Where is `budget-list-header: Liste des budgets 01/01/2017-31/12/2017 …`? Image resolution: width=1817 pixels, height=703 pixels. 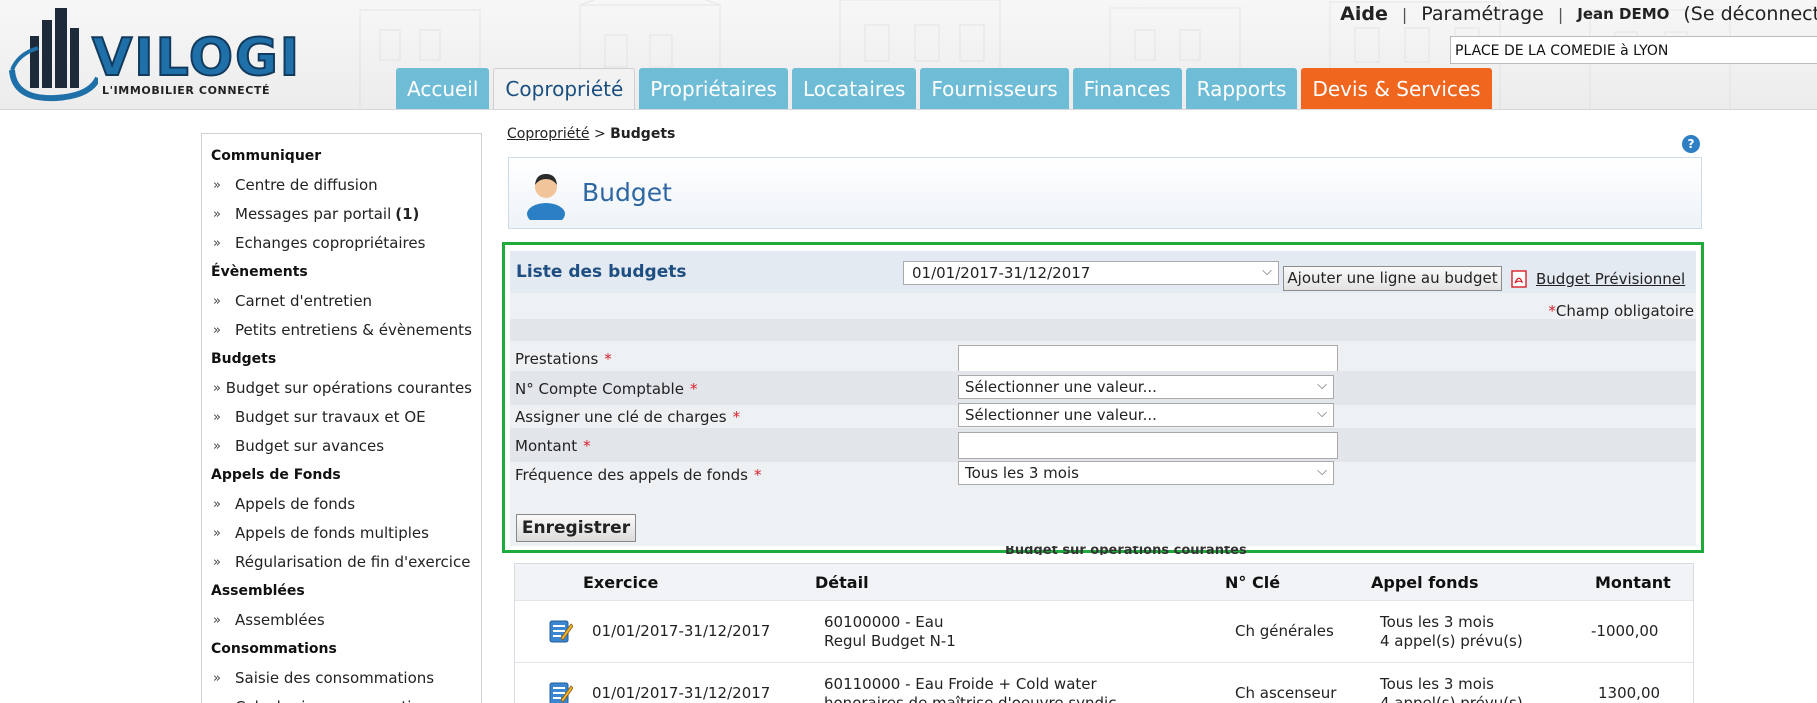 budget-list-header: Liste des budgets 01/01/2017-31/12/2017 … is located at coordinates (1103, 272).